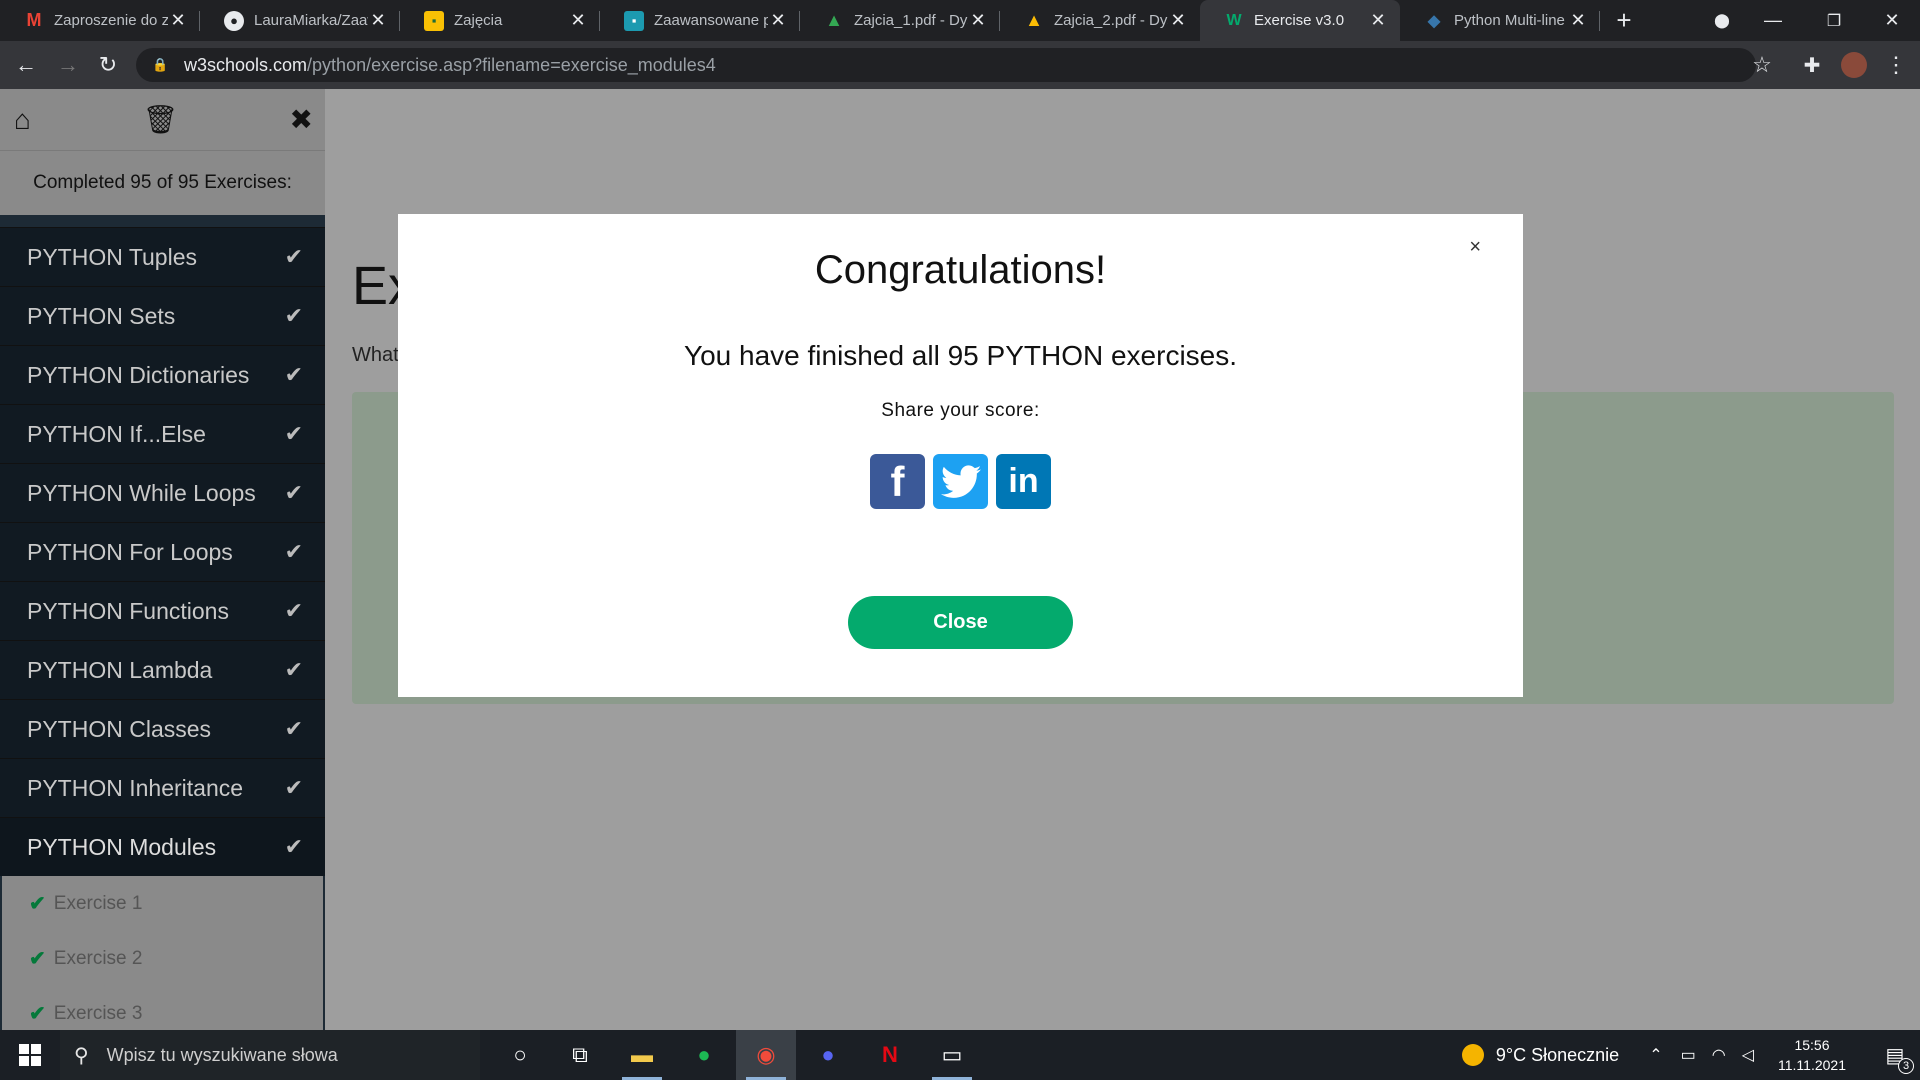 The height and width of the screenshot is (1080, 1920). What do you see at coordinates (234, 20) in the screenshot?
I see `github-icon: ●` at bounding box center [234, 20].